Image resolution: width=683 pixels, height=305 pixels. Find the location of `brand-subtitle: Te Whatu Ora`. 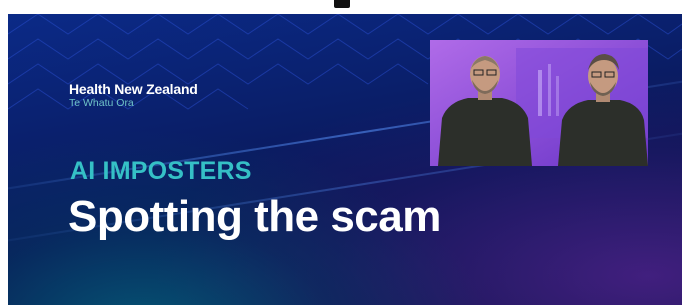

brand-subtitle: Te Whatu Ora is located at coordinates (101, 103).